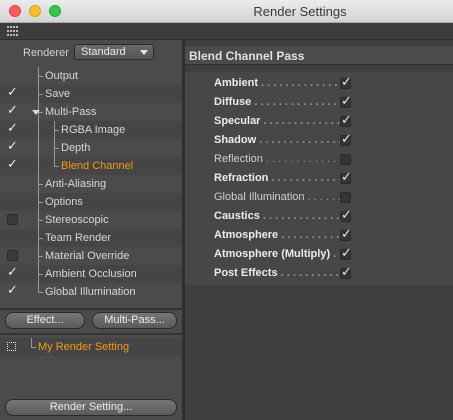 The width and height of the screenshot is (453, 420). Describe the element at coordinates (91, 238) in the screenshot. I see `tree-item-team-render: Team Render` at that location.